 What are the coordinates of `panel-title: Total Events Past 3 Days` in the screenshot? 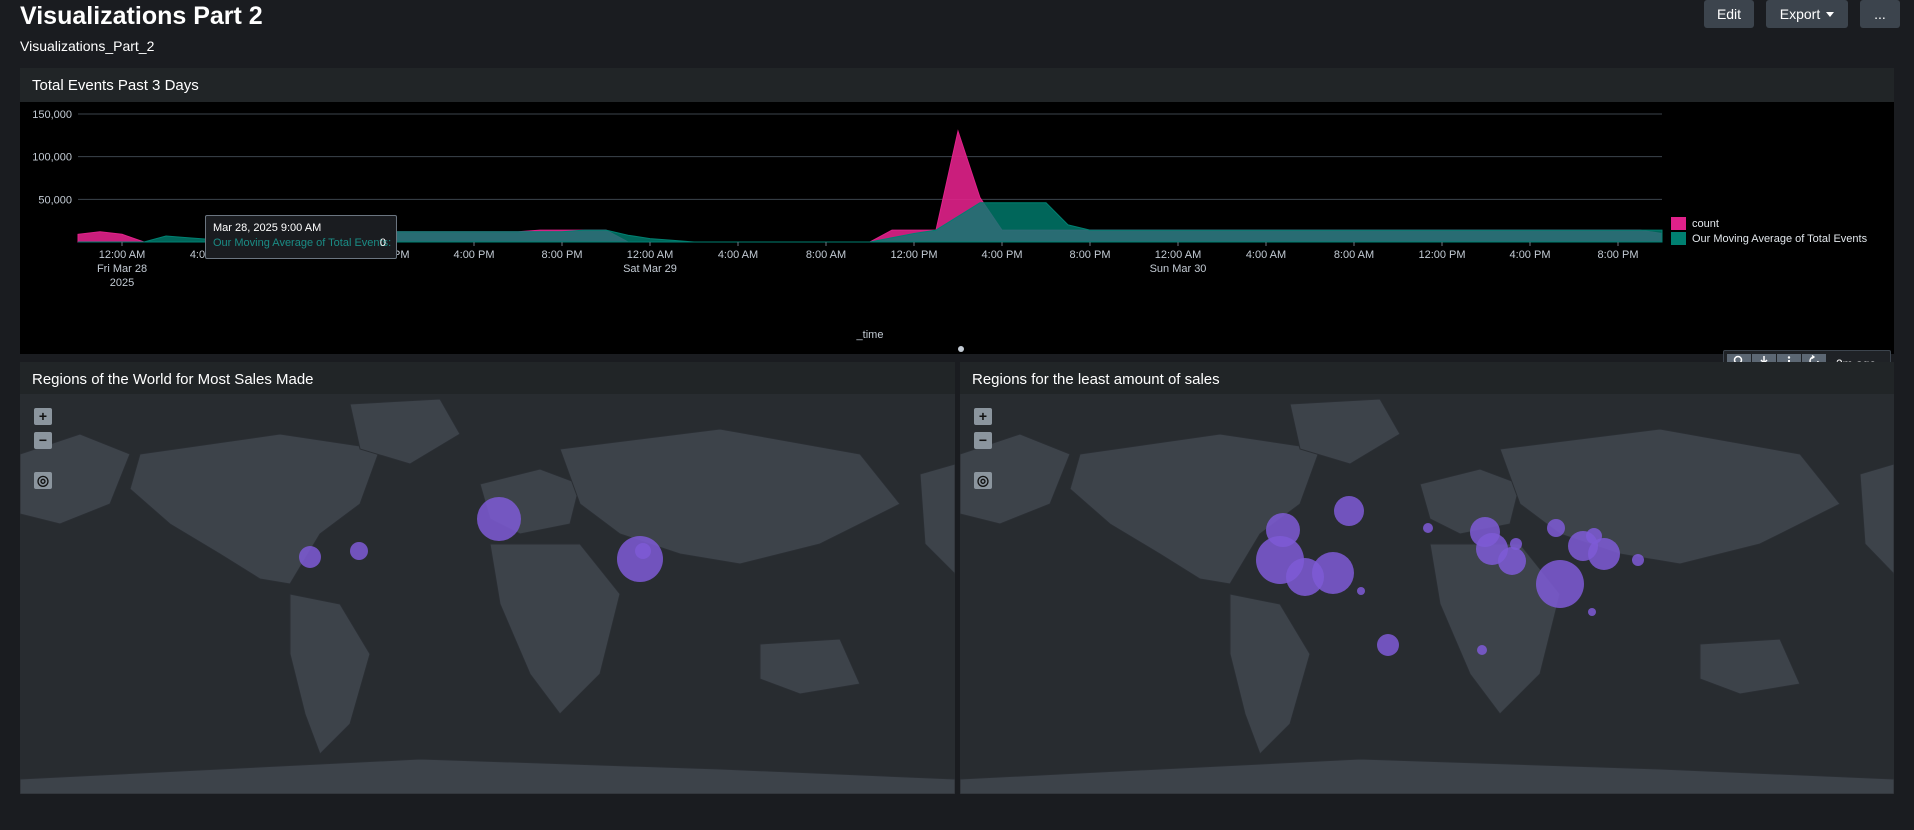 It's located at (115, 85).